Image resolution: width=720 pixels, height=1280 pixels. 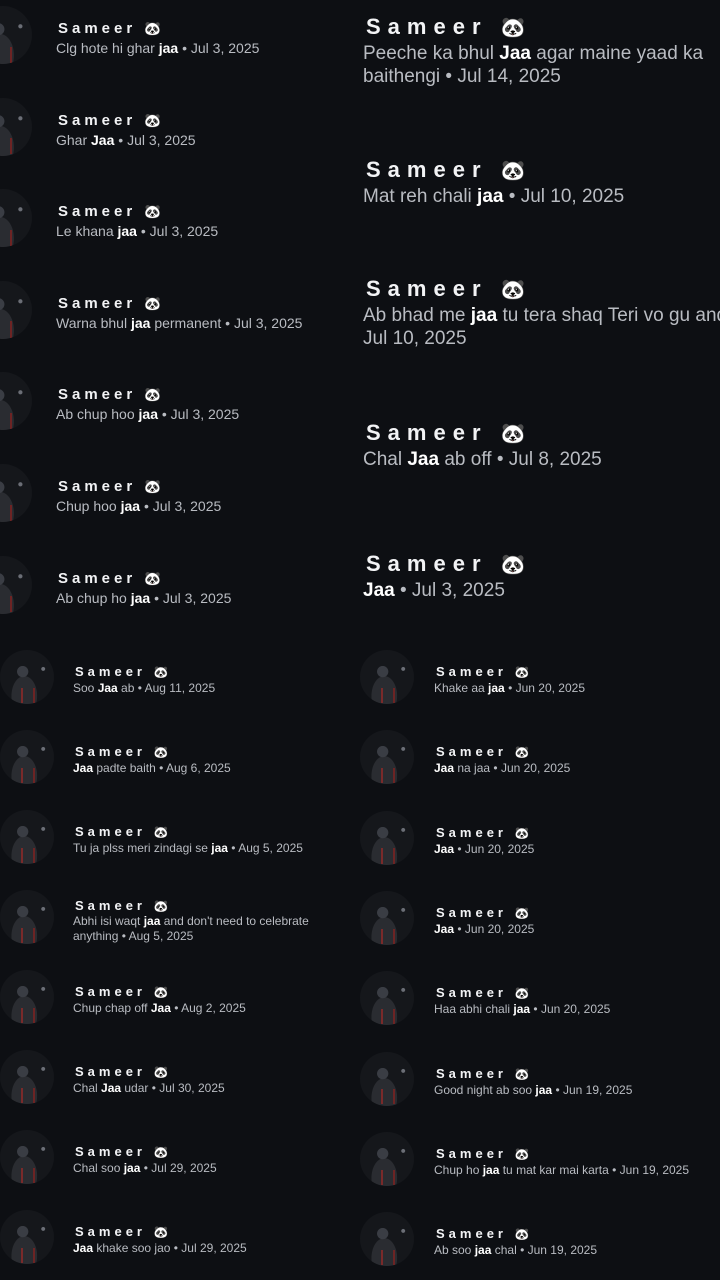 I want to click on search-result-row: Sameer 🐼 Chup hoo jaa • Jul 3, 2025, so click(x=180, y=504).